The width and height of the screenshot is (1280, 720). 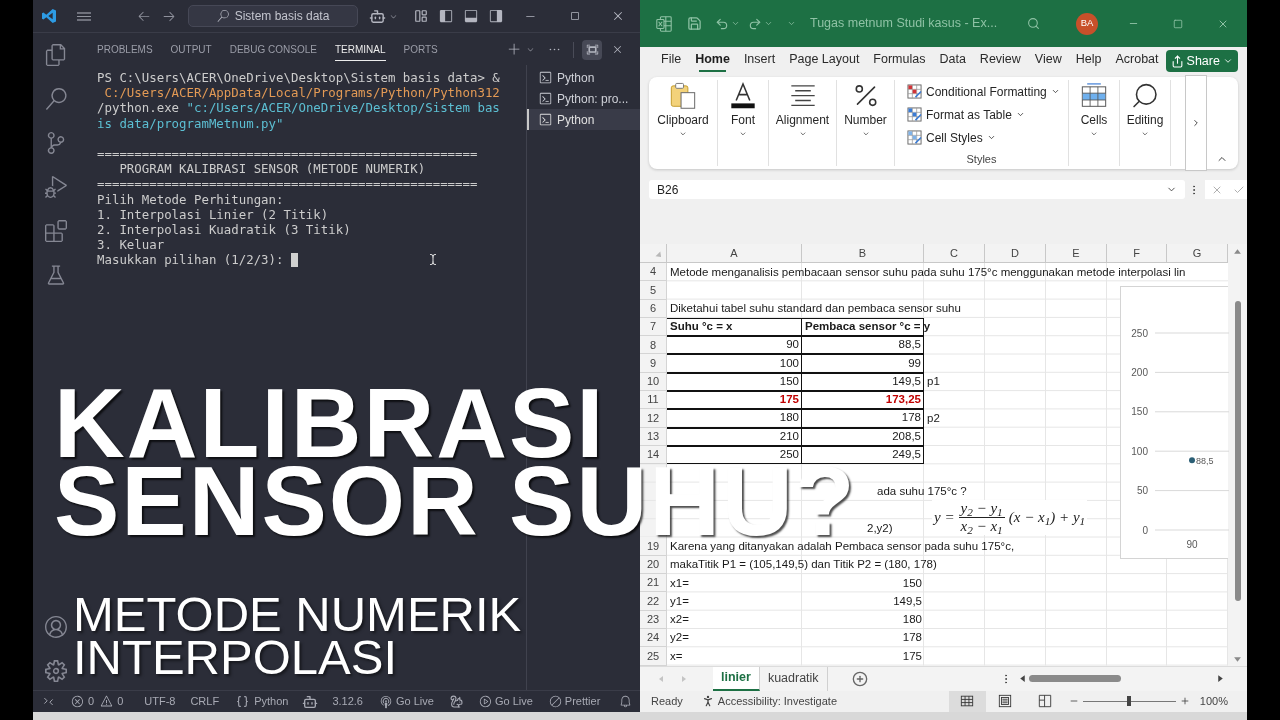 I want to click on language-mode-button: Python, so click(x=262, y=701).